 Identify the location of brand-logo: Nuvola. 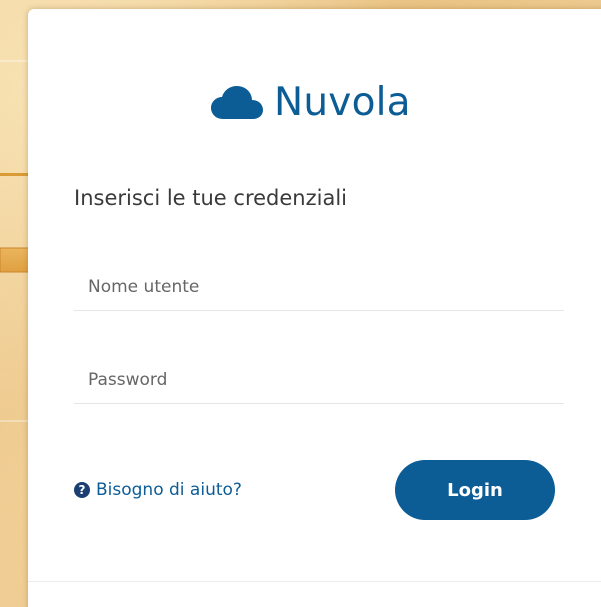
(310, 102).